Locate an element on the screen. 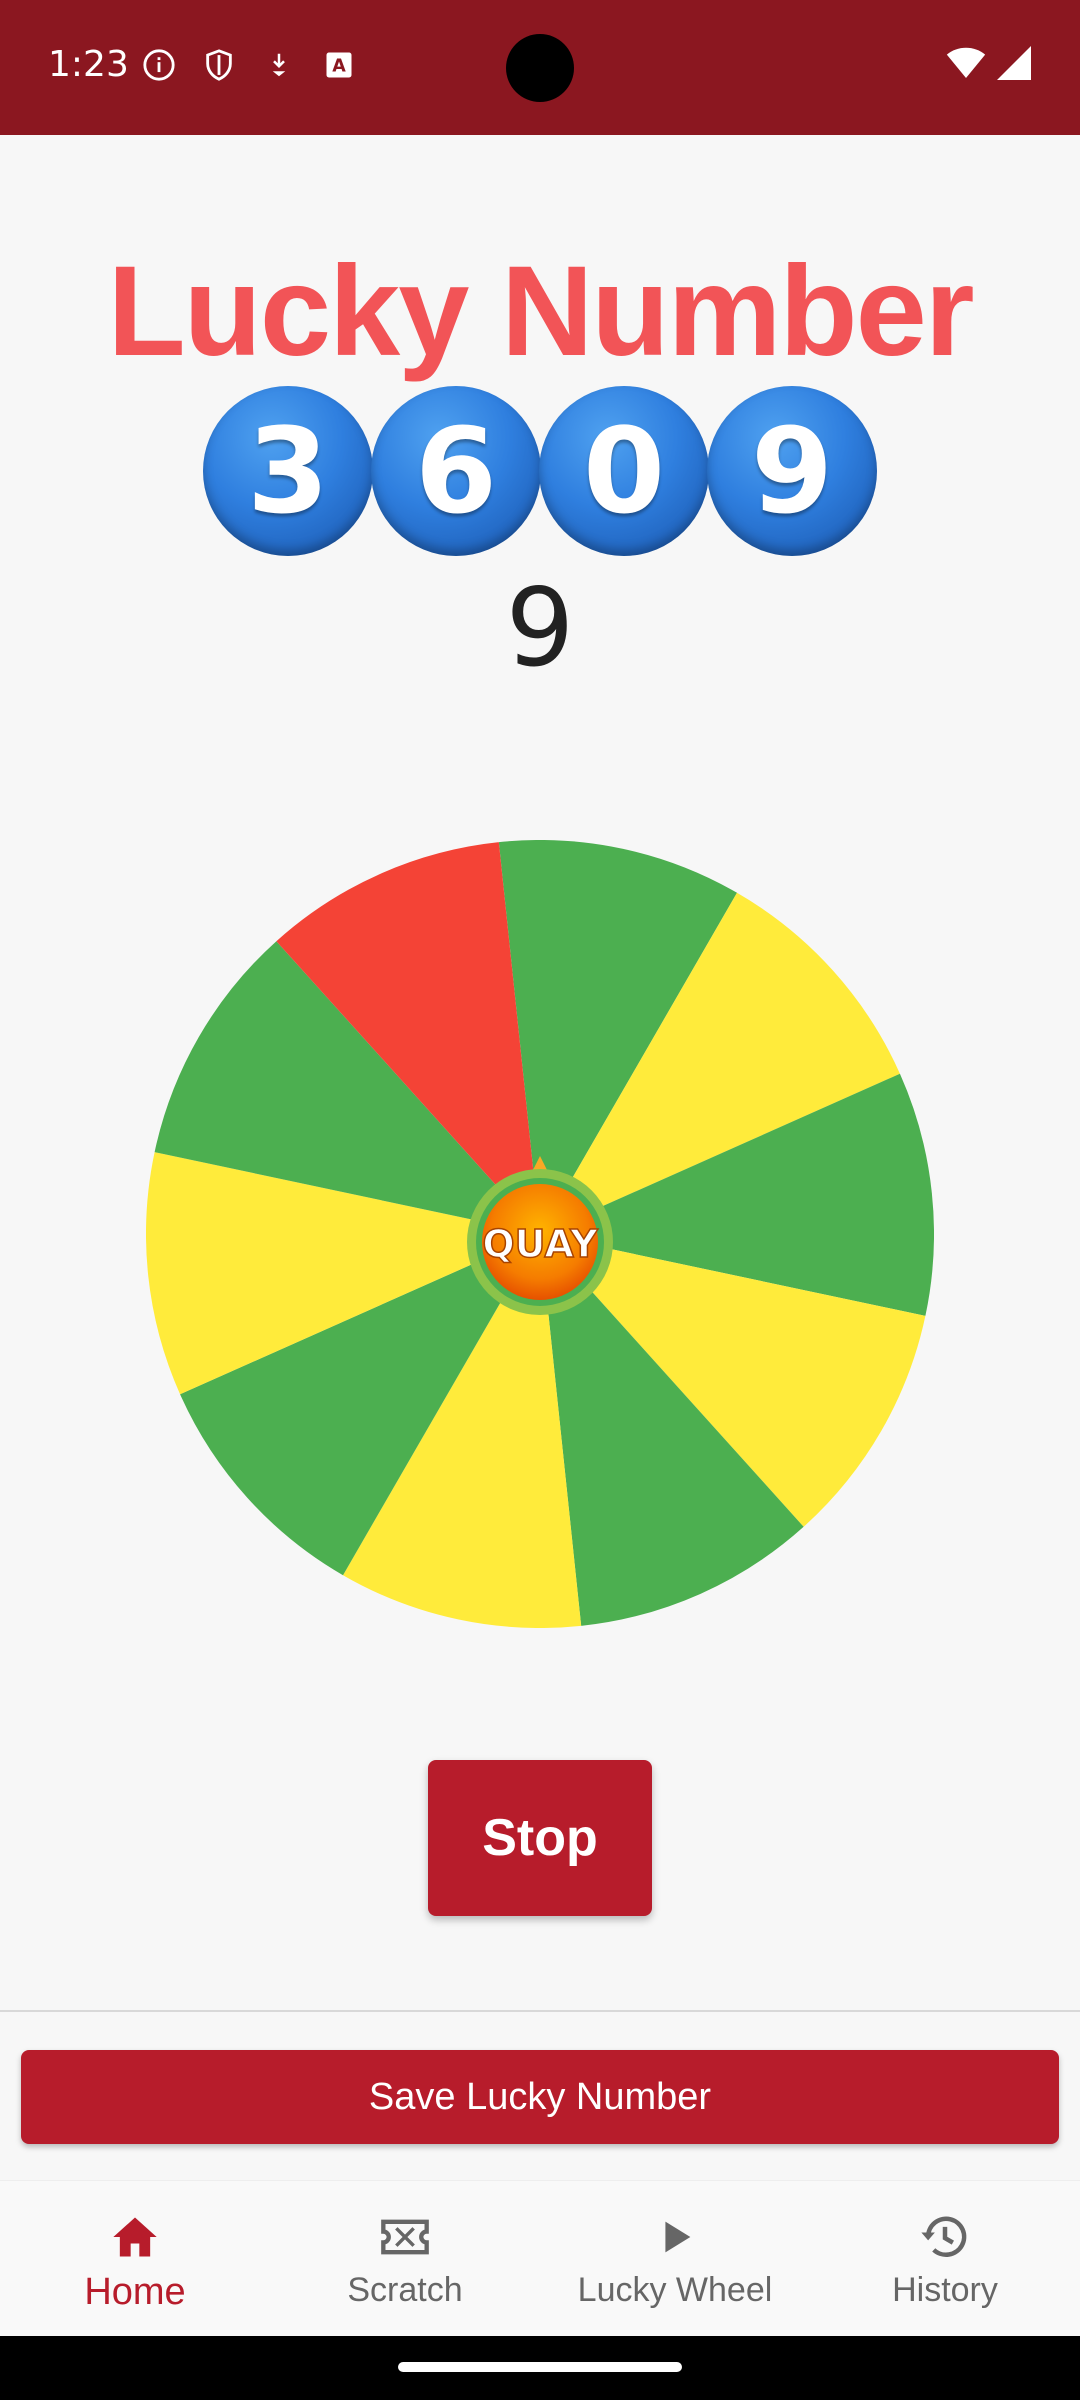 Image resolution: width=1080 pixels, height=2400 pixels. page-title: Lucky Number is located at coordinates (540, 311).